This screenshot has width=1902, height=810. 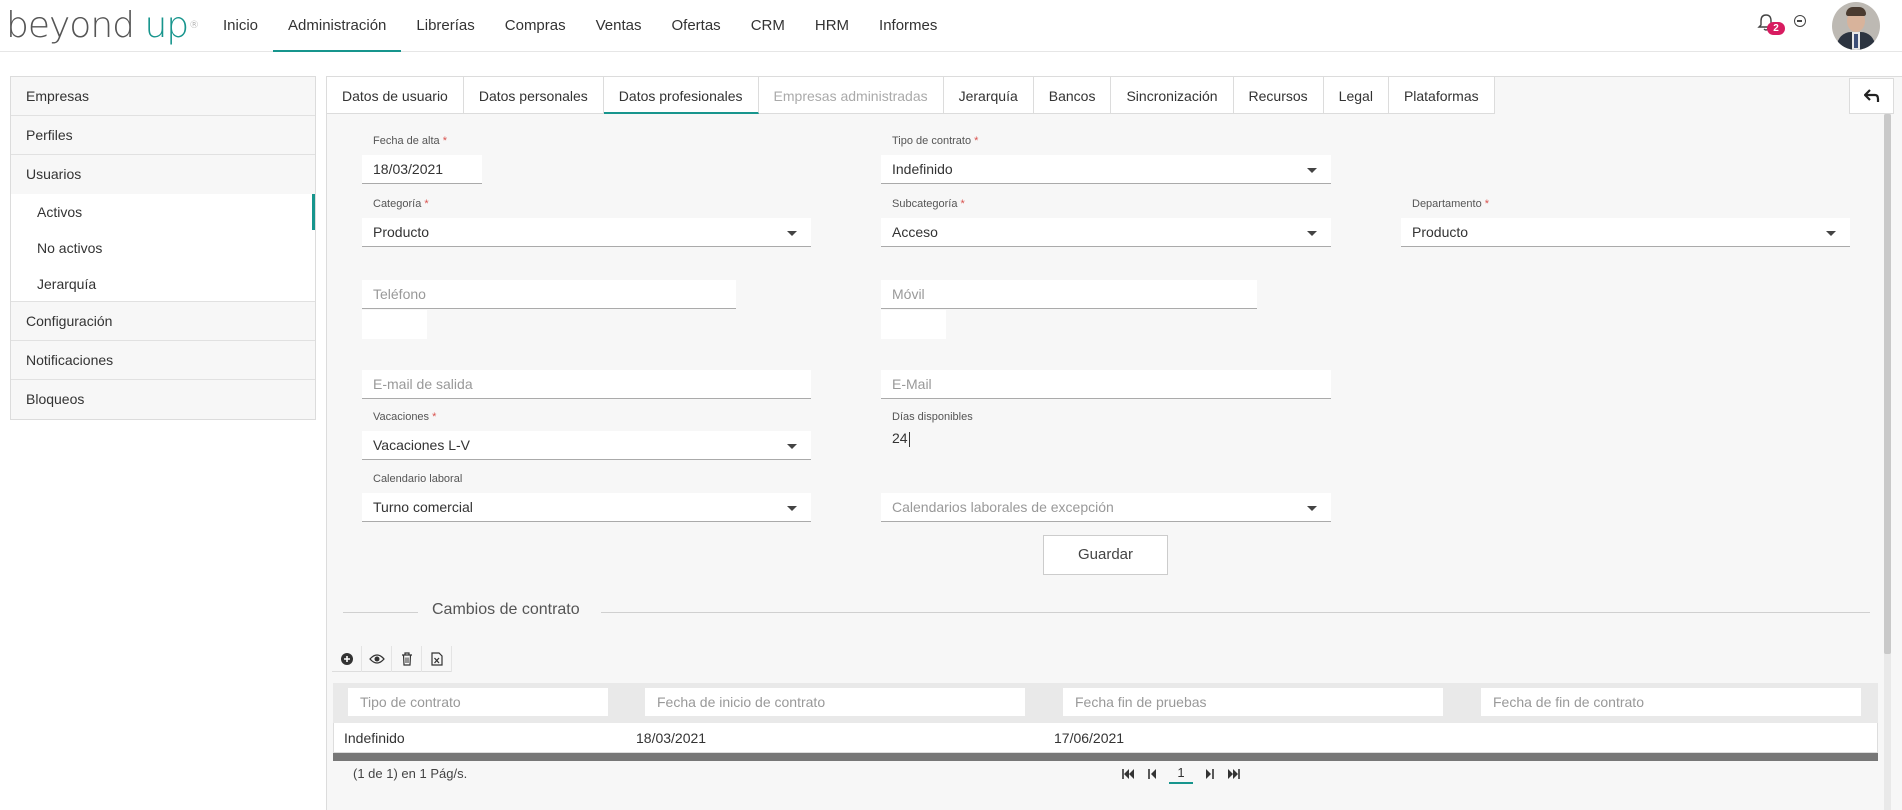 I want to click on tab-datos-profesionales: Datos profesionales, so click(x=681, y=95).